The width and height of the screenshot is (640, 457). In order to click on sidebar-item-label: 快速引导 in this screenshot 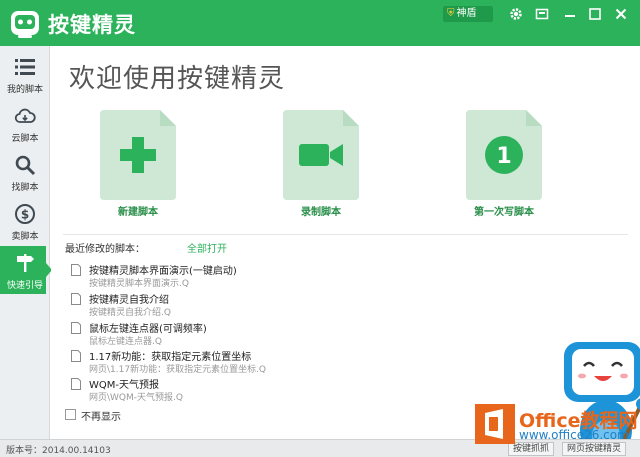, I will do `click(24, 286)`.